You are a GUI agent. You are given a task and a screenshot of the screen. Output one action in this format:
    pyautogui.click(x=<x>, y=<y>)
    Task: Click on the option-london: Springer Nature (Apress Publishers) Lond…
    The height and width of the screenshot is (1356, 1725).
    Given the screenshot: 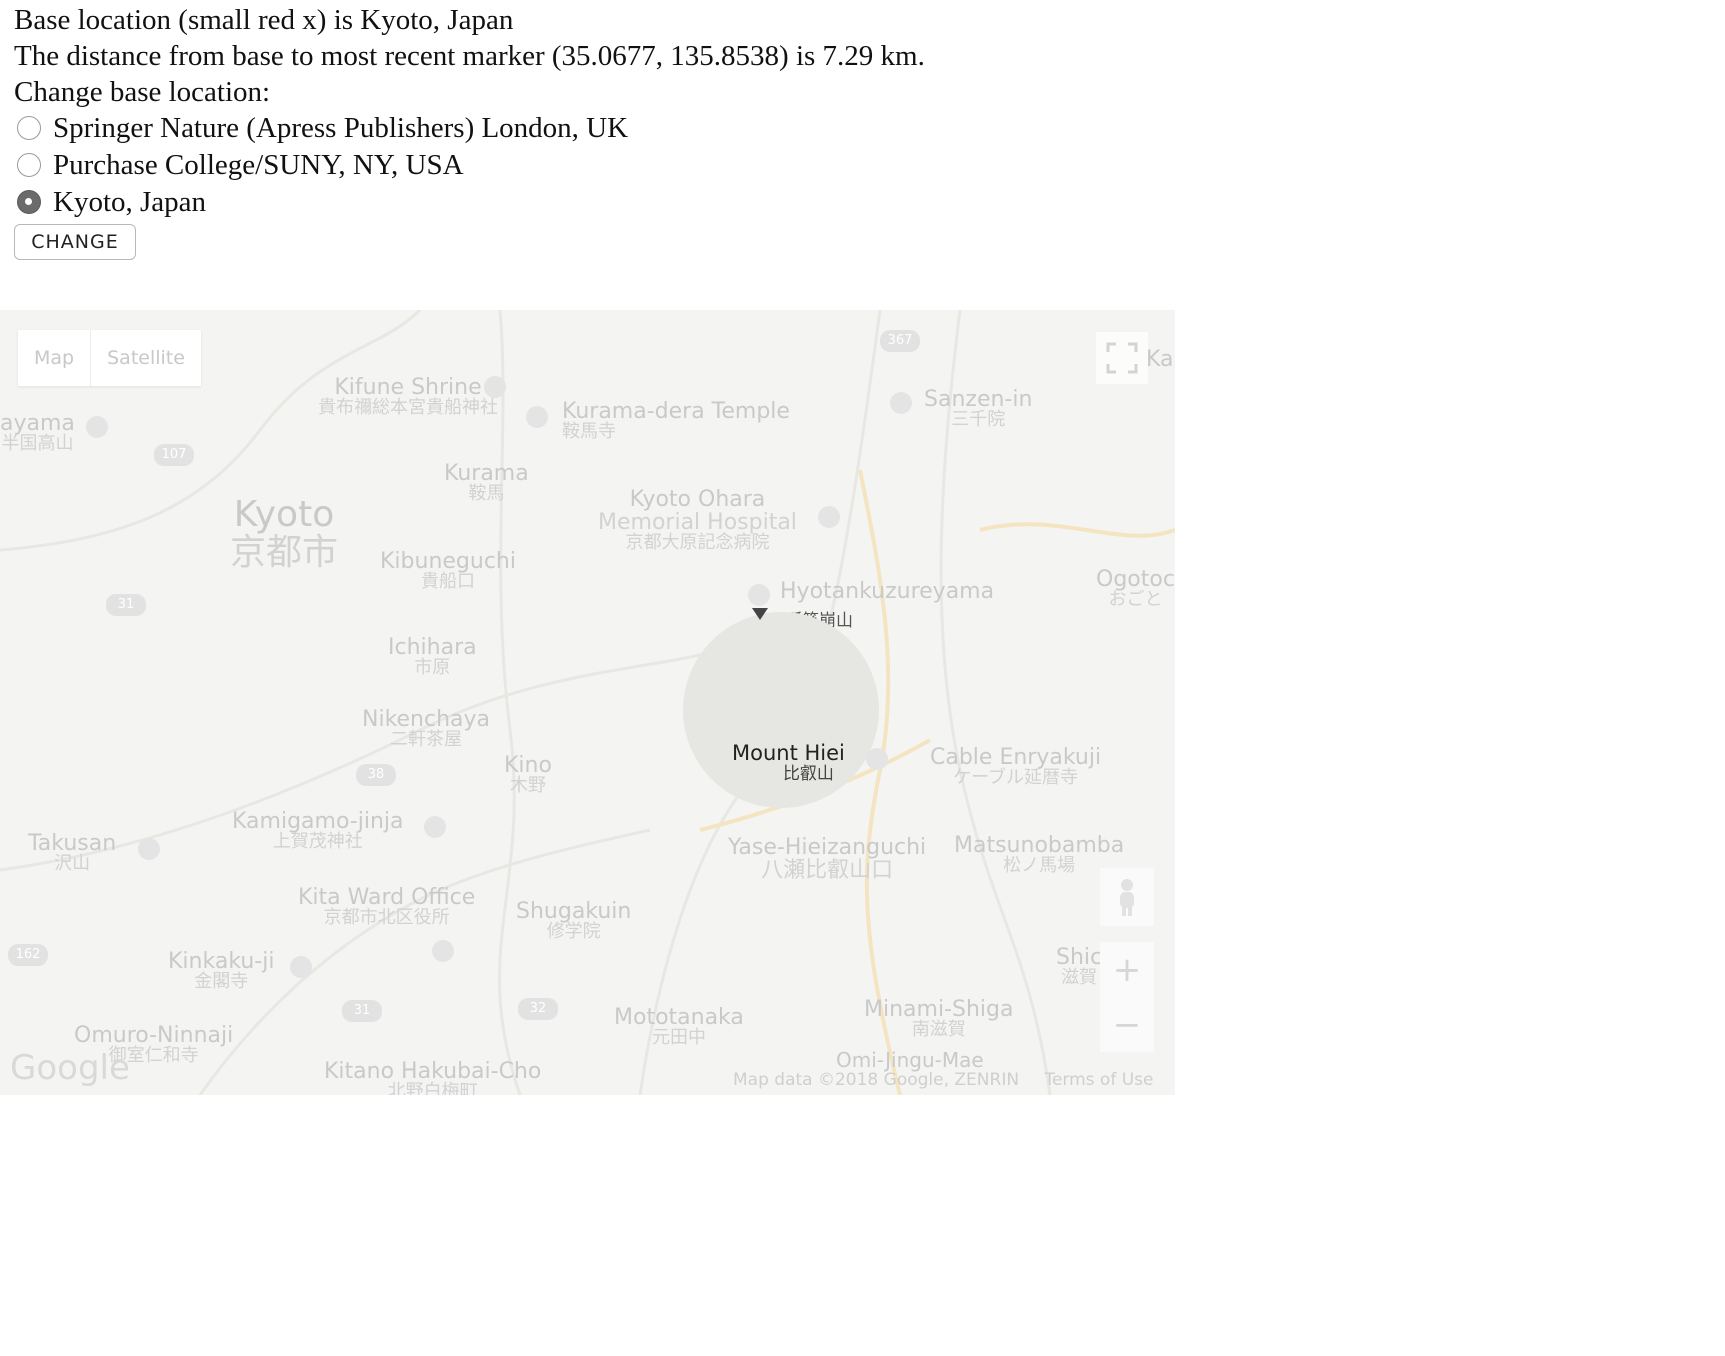 What is the action you would take?
    pyautogui.click(x=321, y=128)
    